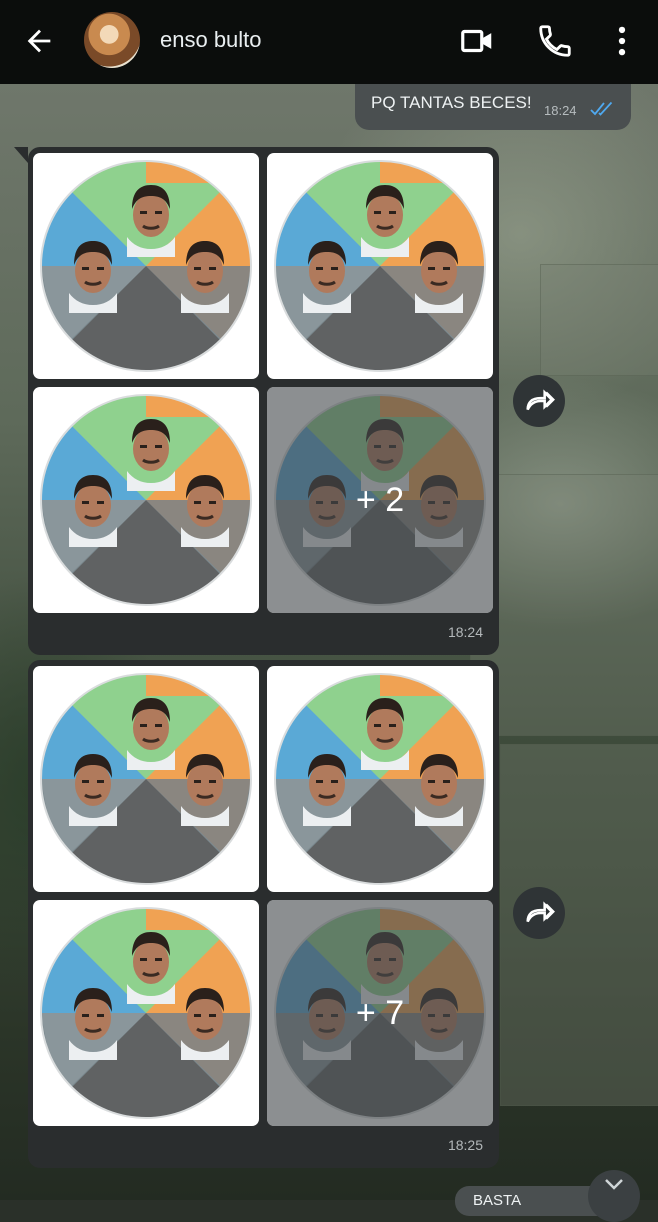  What do you see at coordinates (555, 41) in the screenshot?
I see `phone-icon` at bounding box center [555, 41].